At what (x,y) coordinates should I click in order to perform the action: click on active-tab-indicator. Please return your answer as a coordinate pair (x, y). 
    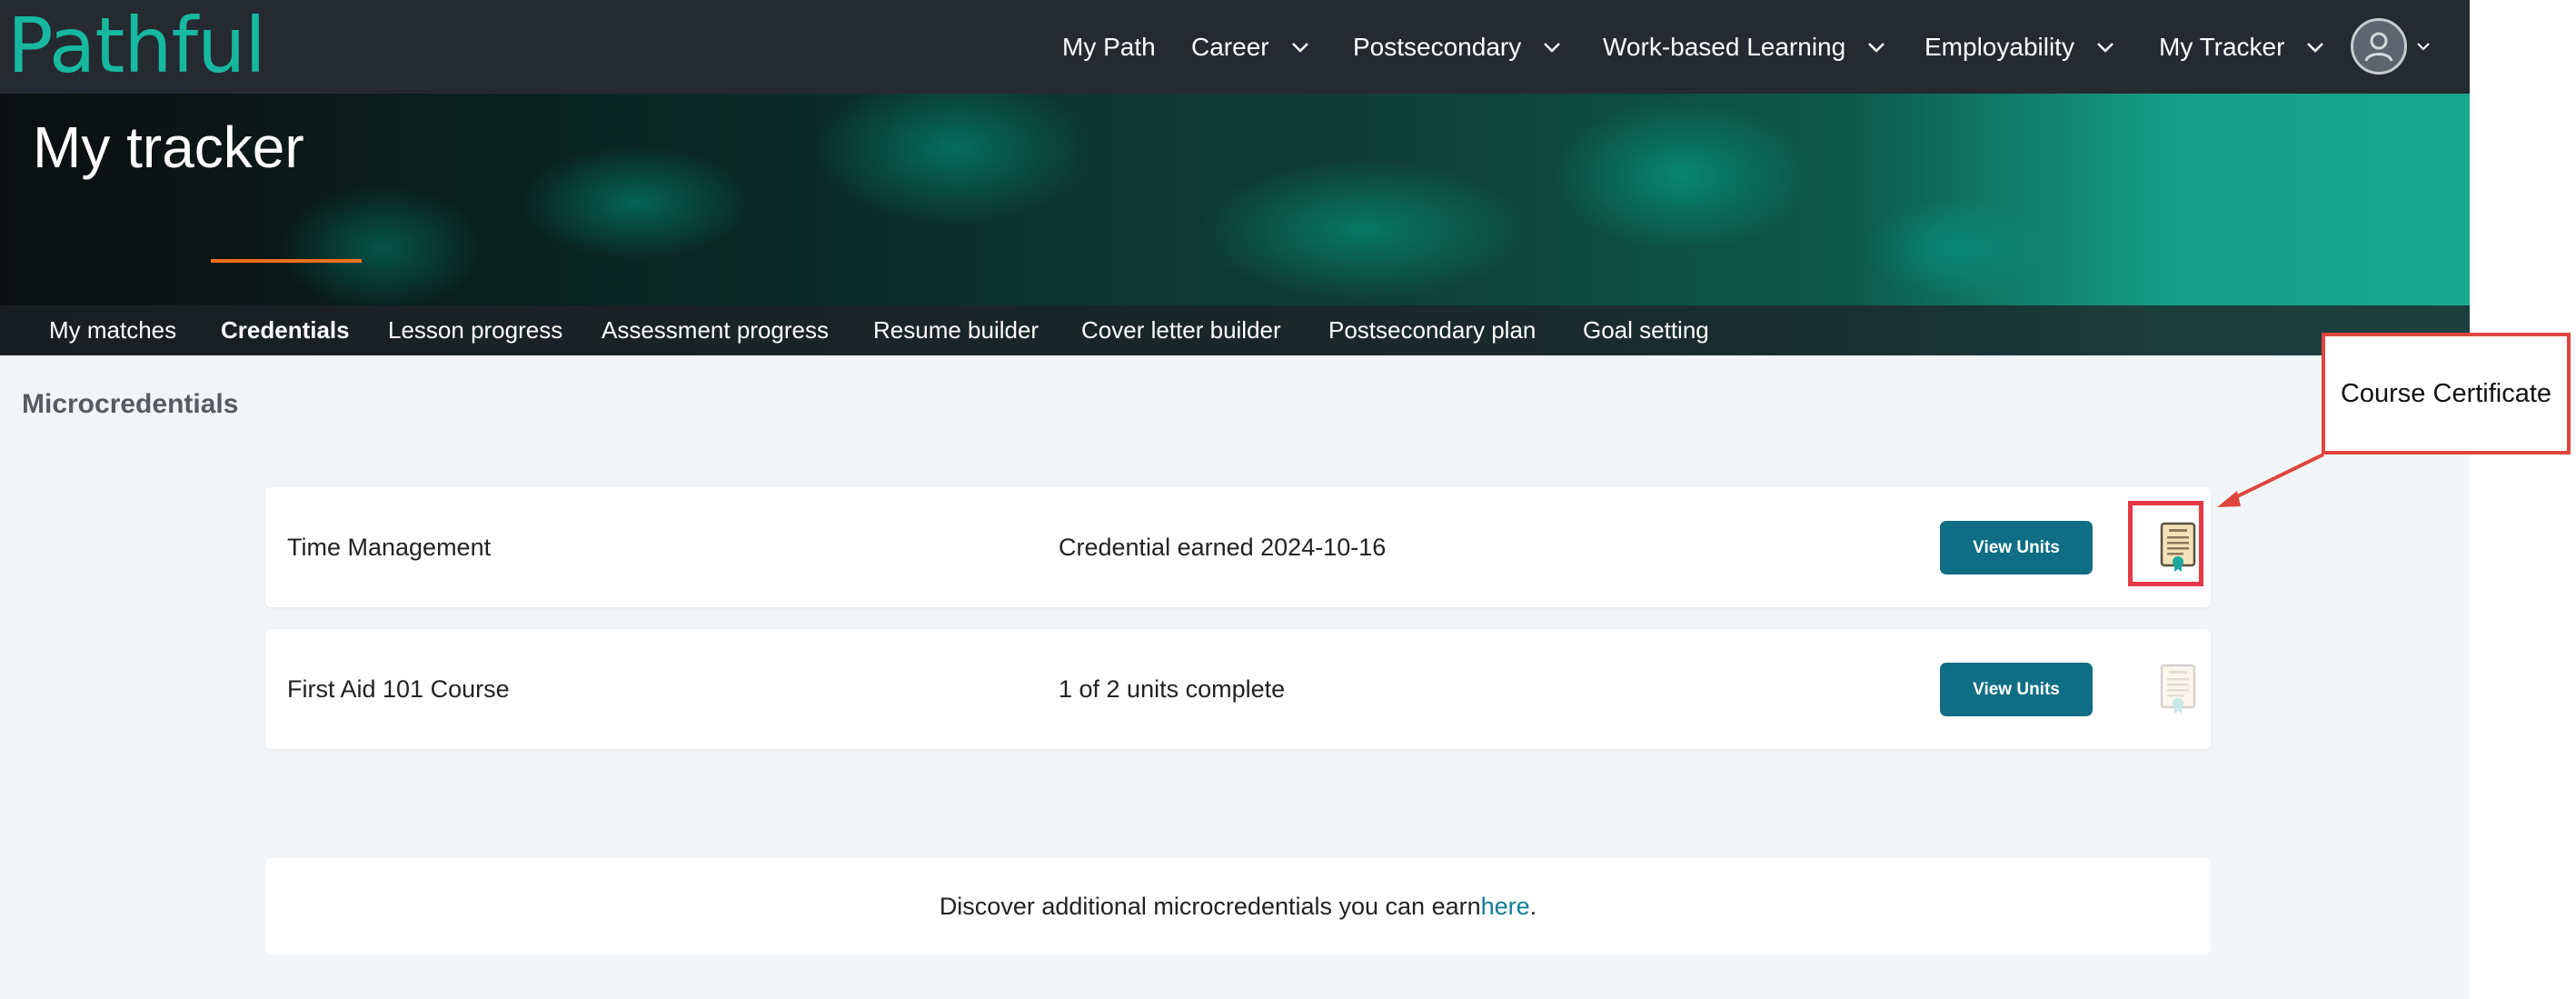
    Looking at the image, I should click on (286, 261).